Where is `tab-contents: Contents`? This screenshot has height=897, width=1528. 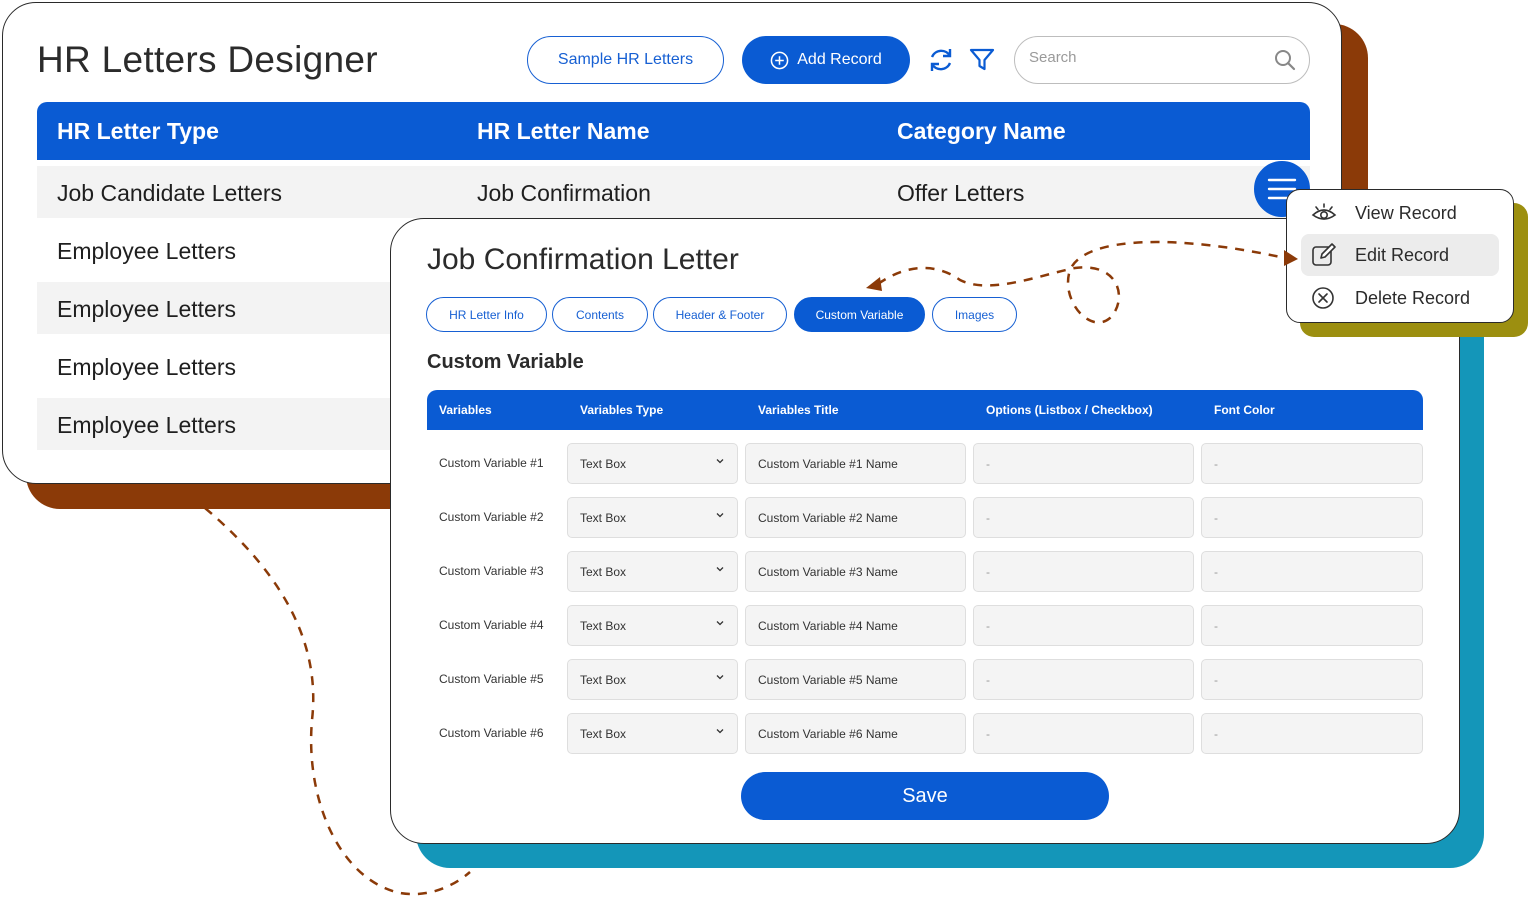
tab-contents: Contents is located at coordinates (600, 314).